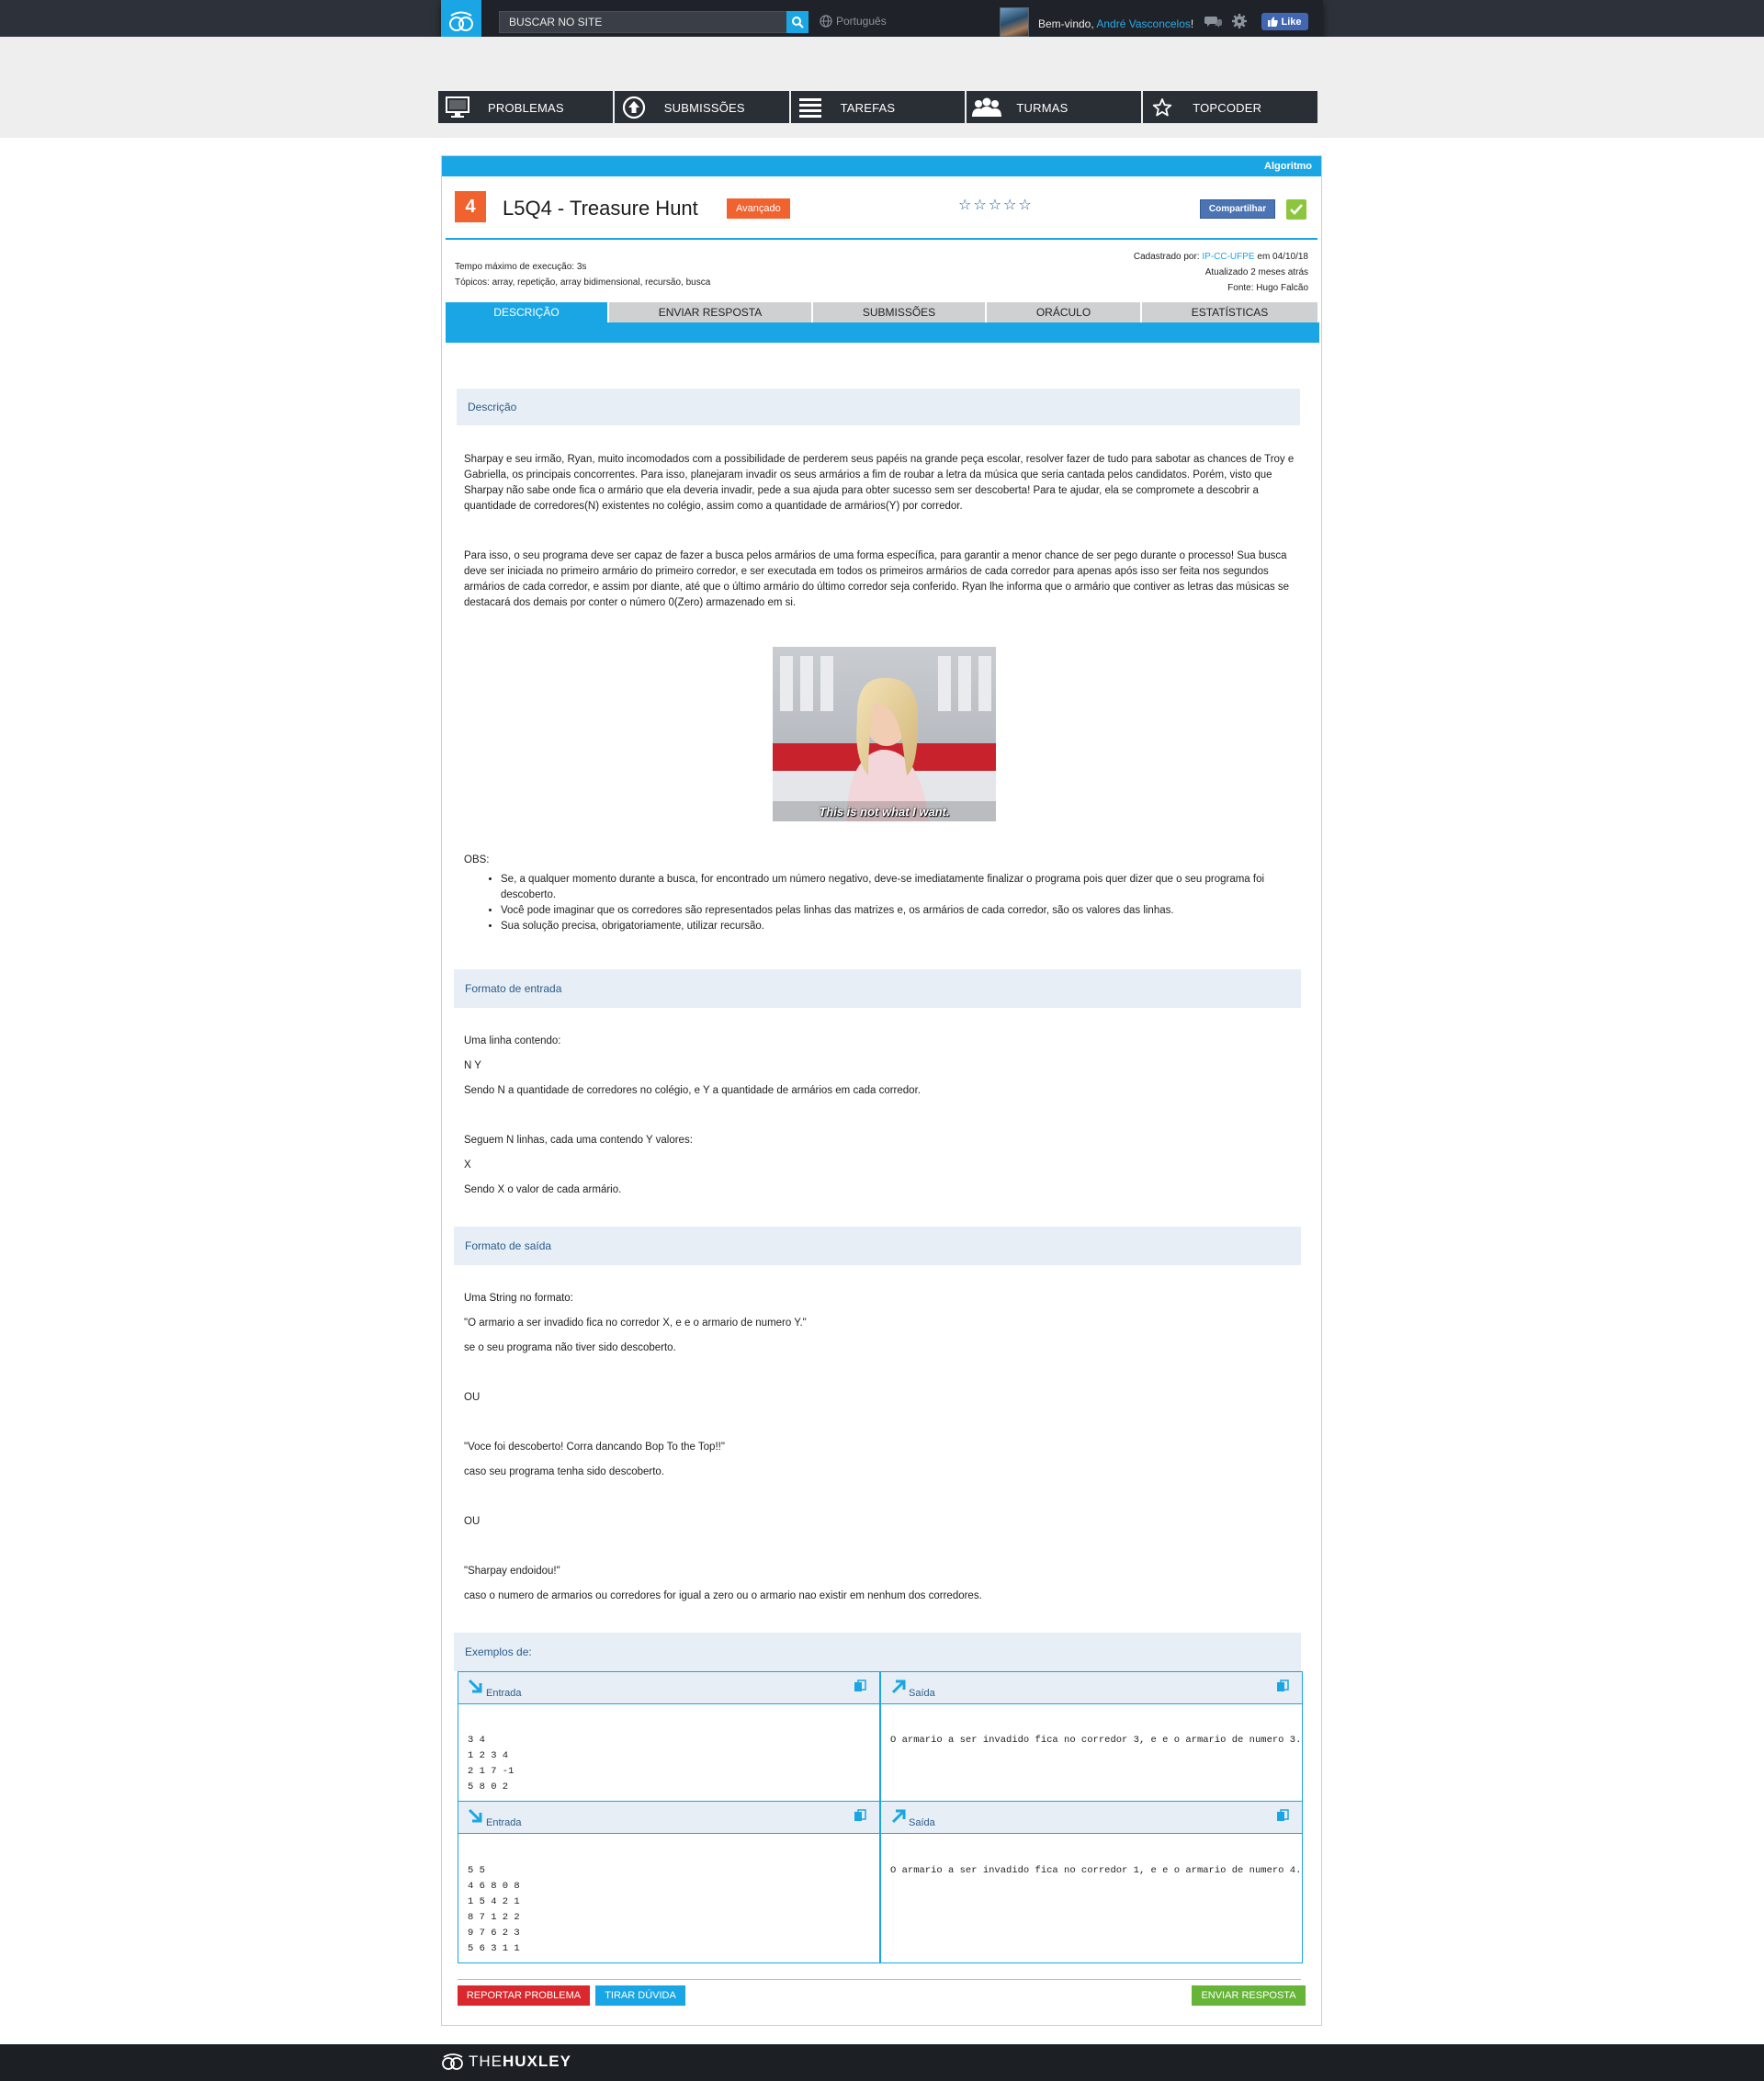 The width and height of the screenshot is (1764, 2081). I want to click on nav-item-submissoes: SUBMISSÕES, so click(702, 107).